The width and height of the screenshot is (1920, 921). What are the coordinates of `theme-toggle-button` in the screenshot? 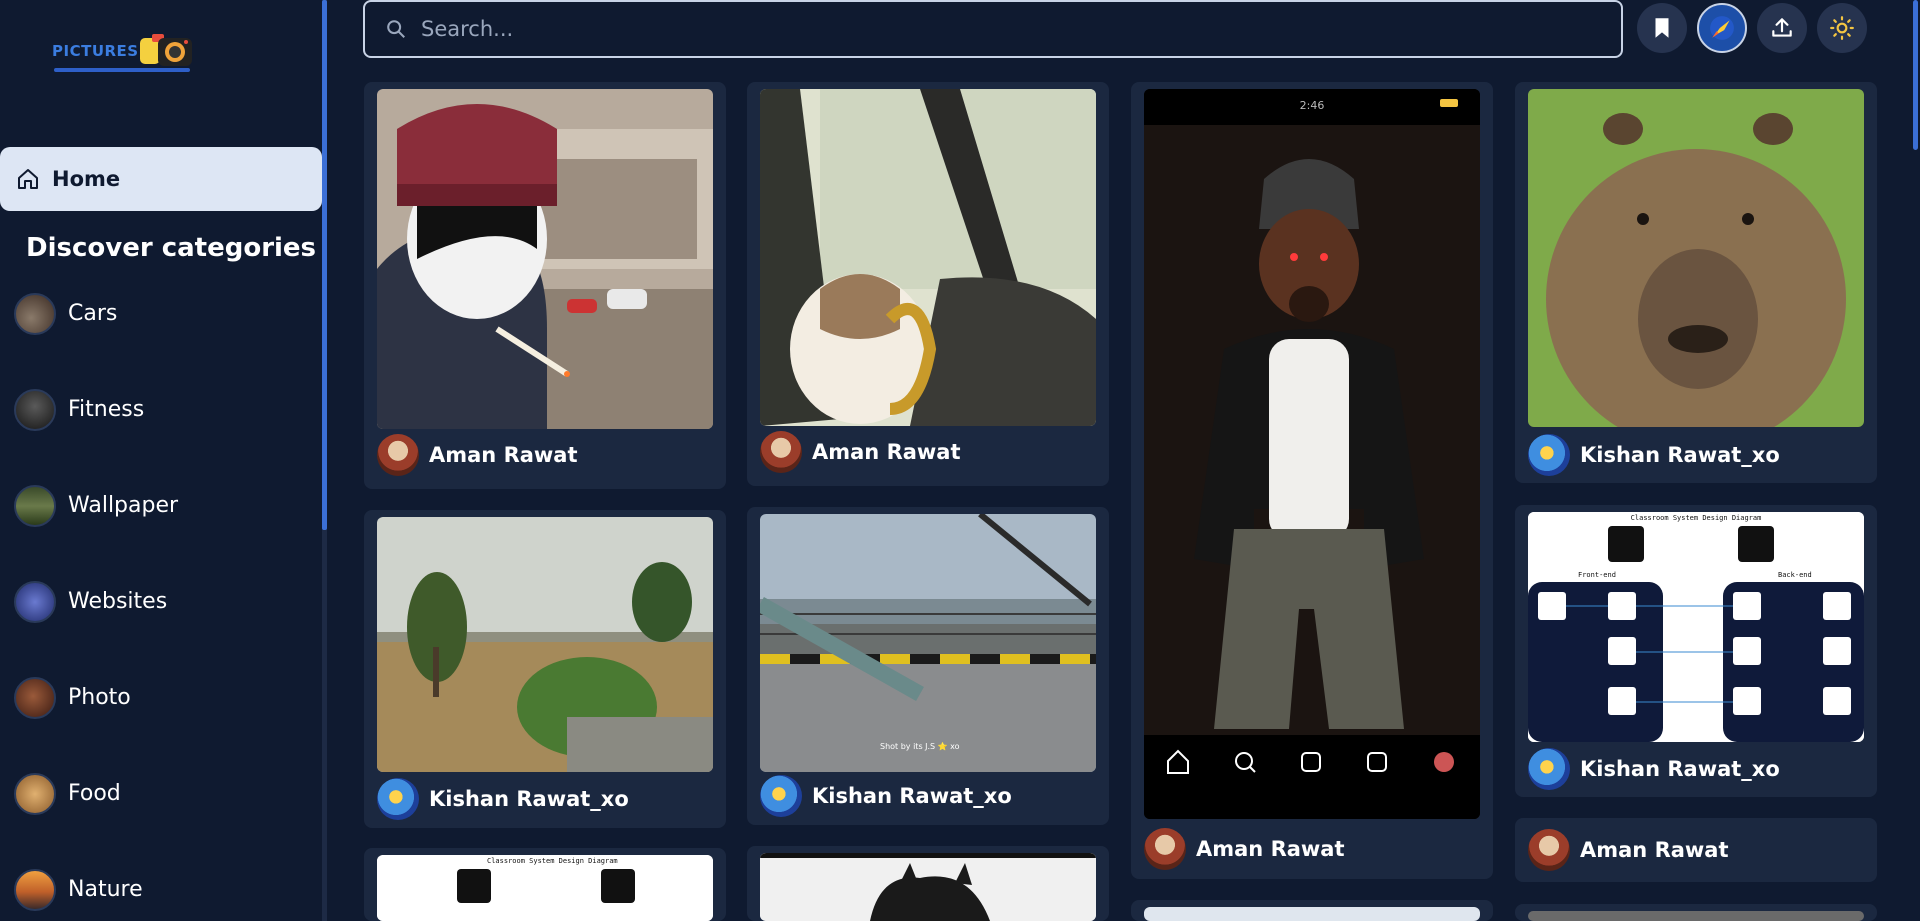 It's located at (1842, 28).